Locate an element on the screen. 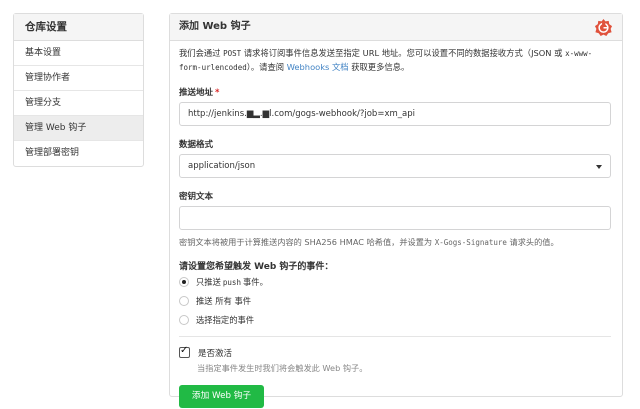  content-type-select: application/json is located at coordinates (395, 166).